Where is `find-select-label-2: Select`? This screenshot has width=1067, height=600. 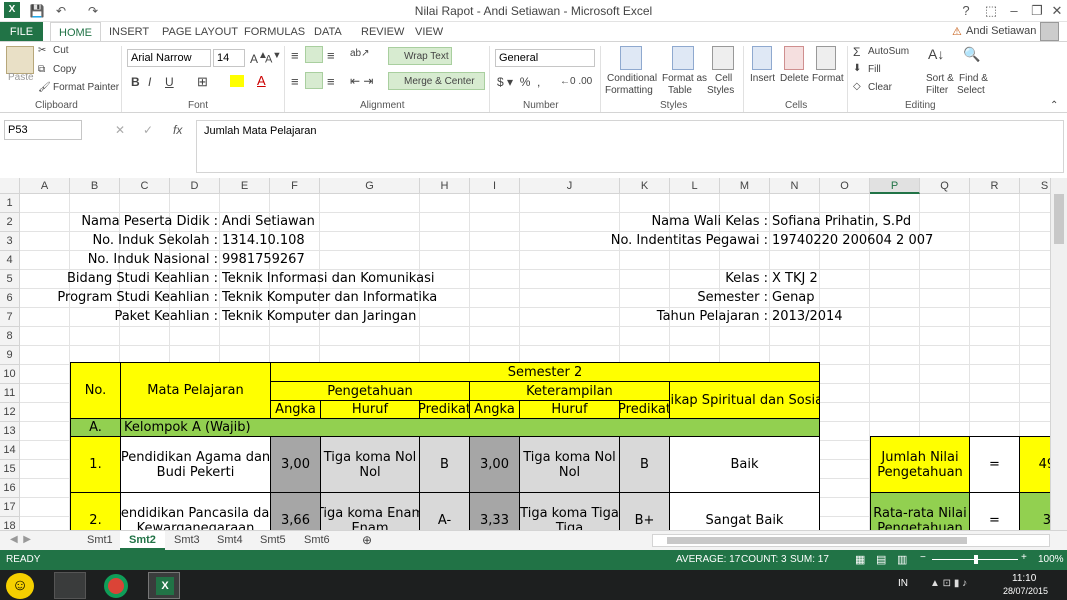 find-select-label-2: Select is located at coordinates (971, 90).